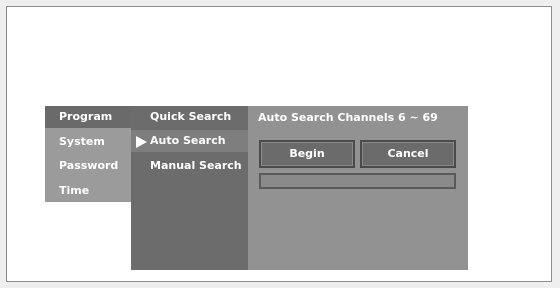 Image resolution: width=560 pixels, height=288 pixels. Describe the element at coordinates (189, 188) in the screenshot. I see `sub-menu: Quick Search Auto Search Manual Search` at that location.